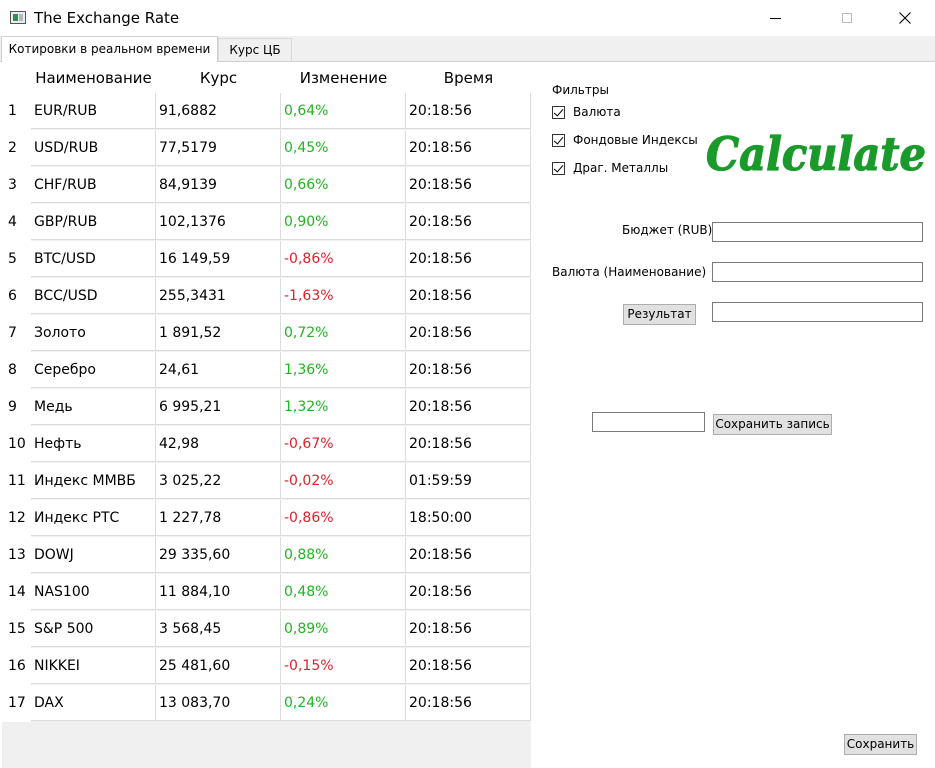 The width and height of the screenshot is (935, 768). What do you see at coordinates (847, 18) in the screenshot?
I see `maximize-button` at bounding box center [847, 18].